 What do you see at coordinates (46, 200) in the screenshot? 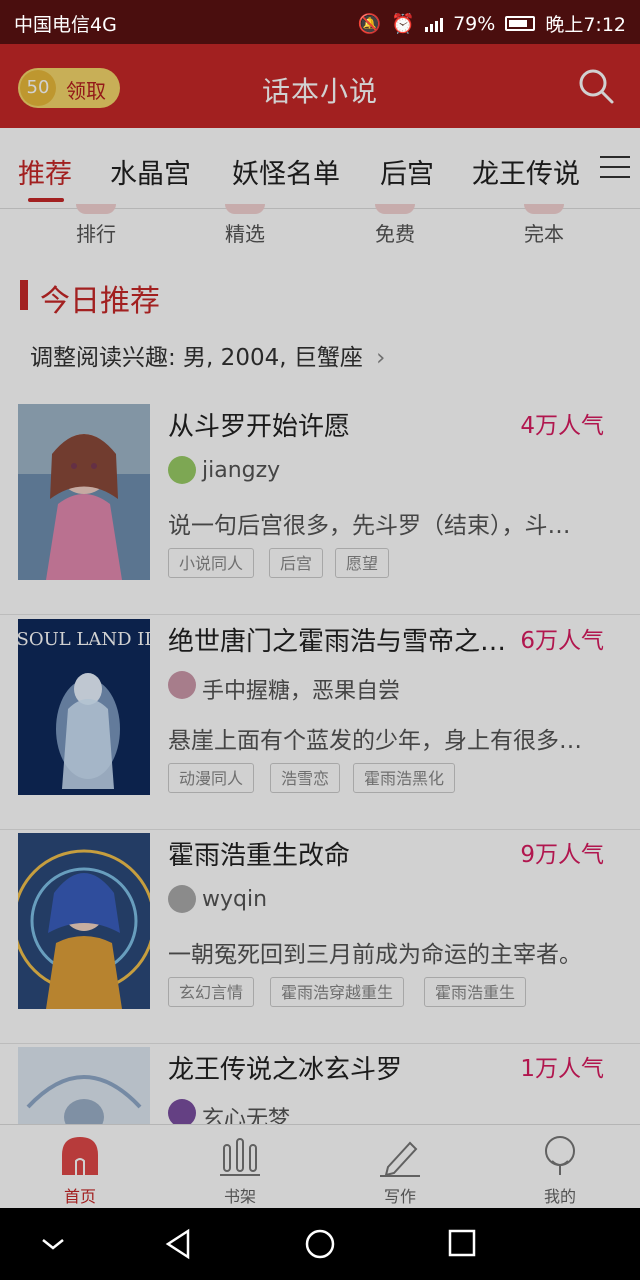
I see `active-tab-indicator` at bounding box center [46, 200].